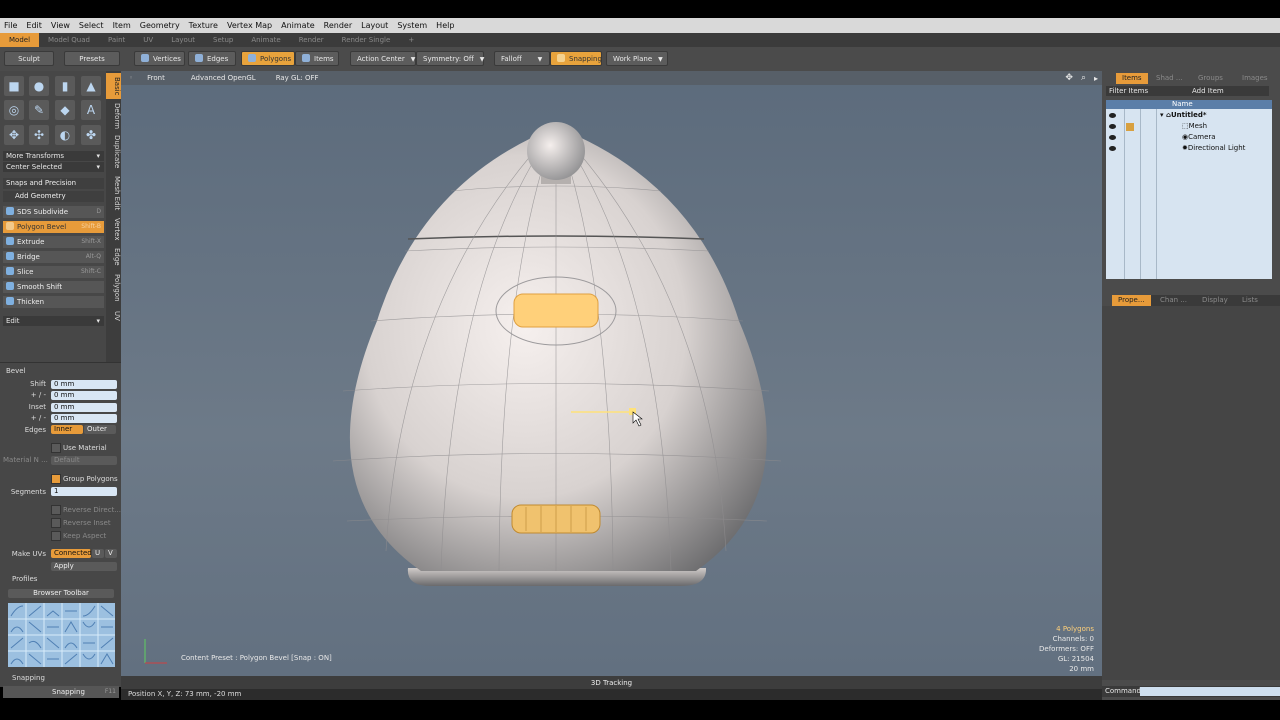 This screenshot has height=720, width=1280. Describe the element at coordinates (116, 40) in the screenshot. I see `tab-paint: Paint` at that location.